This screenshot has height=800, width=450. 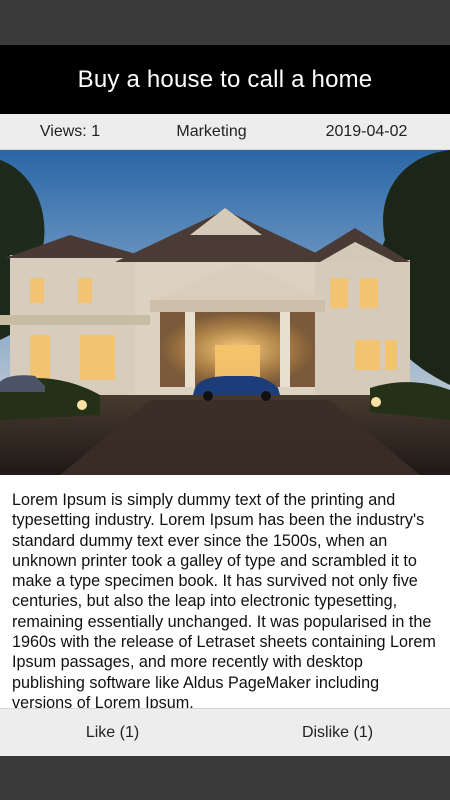 What do you see at coordinates (211, 131) in the screenshot?
I see `category-label: Marketing` at bounding box center [211, 131].